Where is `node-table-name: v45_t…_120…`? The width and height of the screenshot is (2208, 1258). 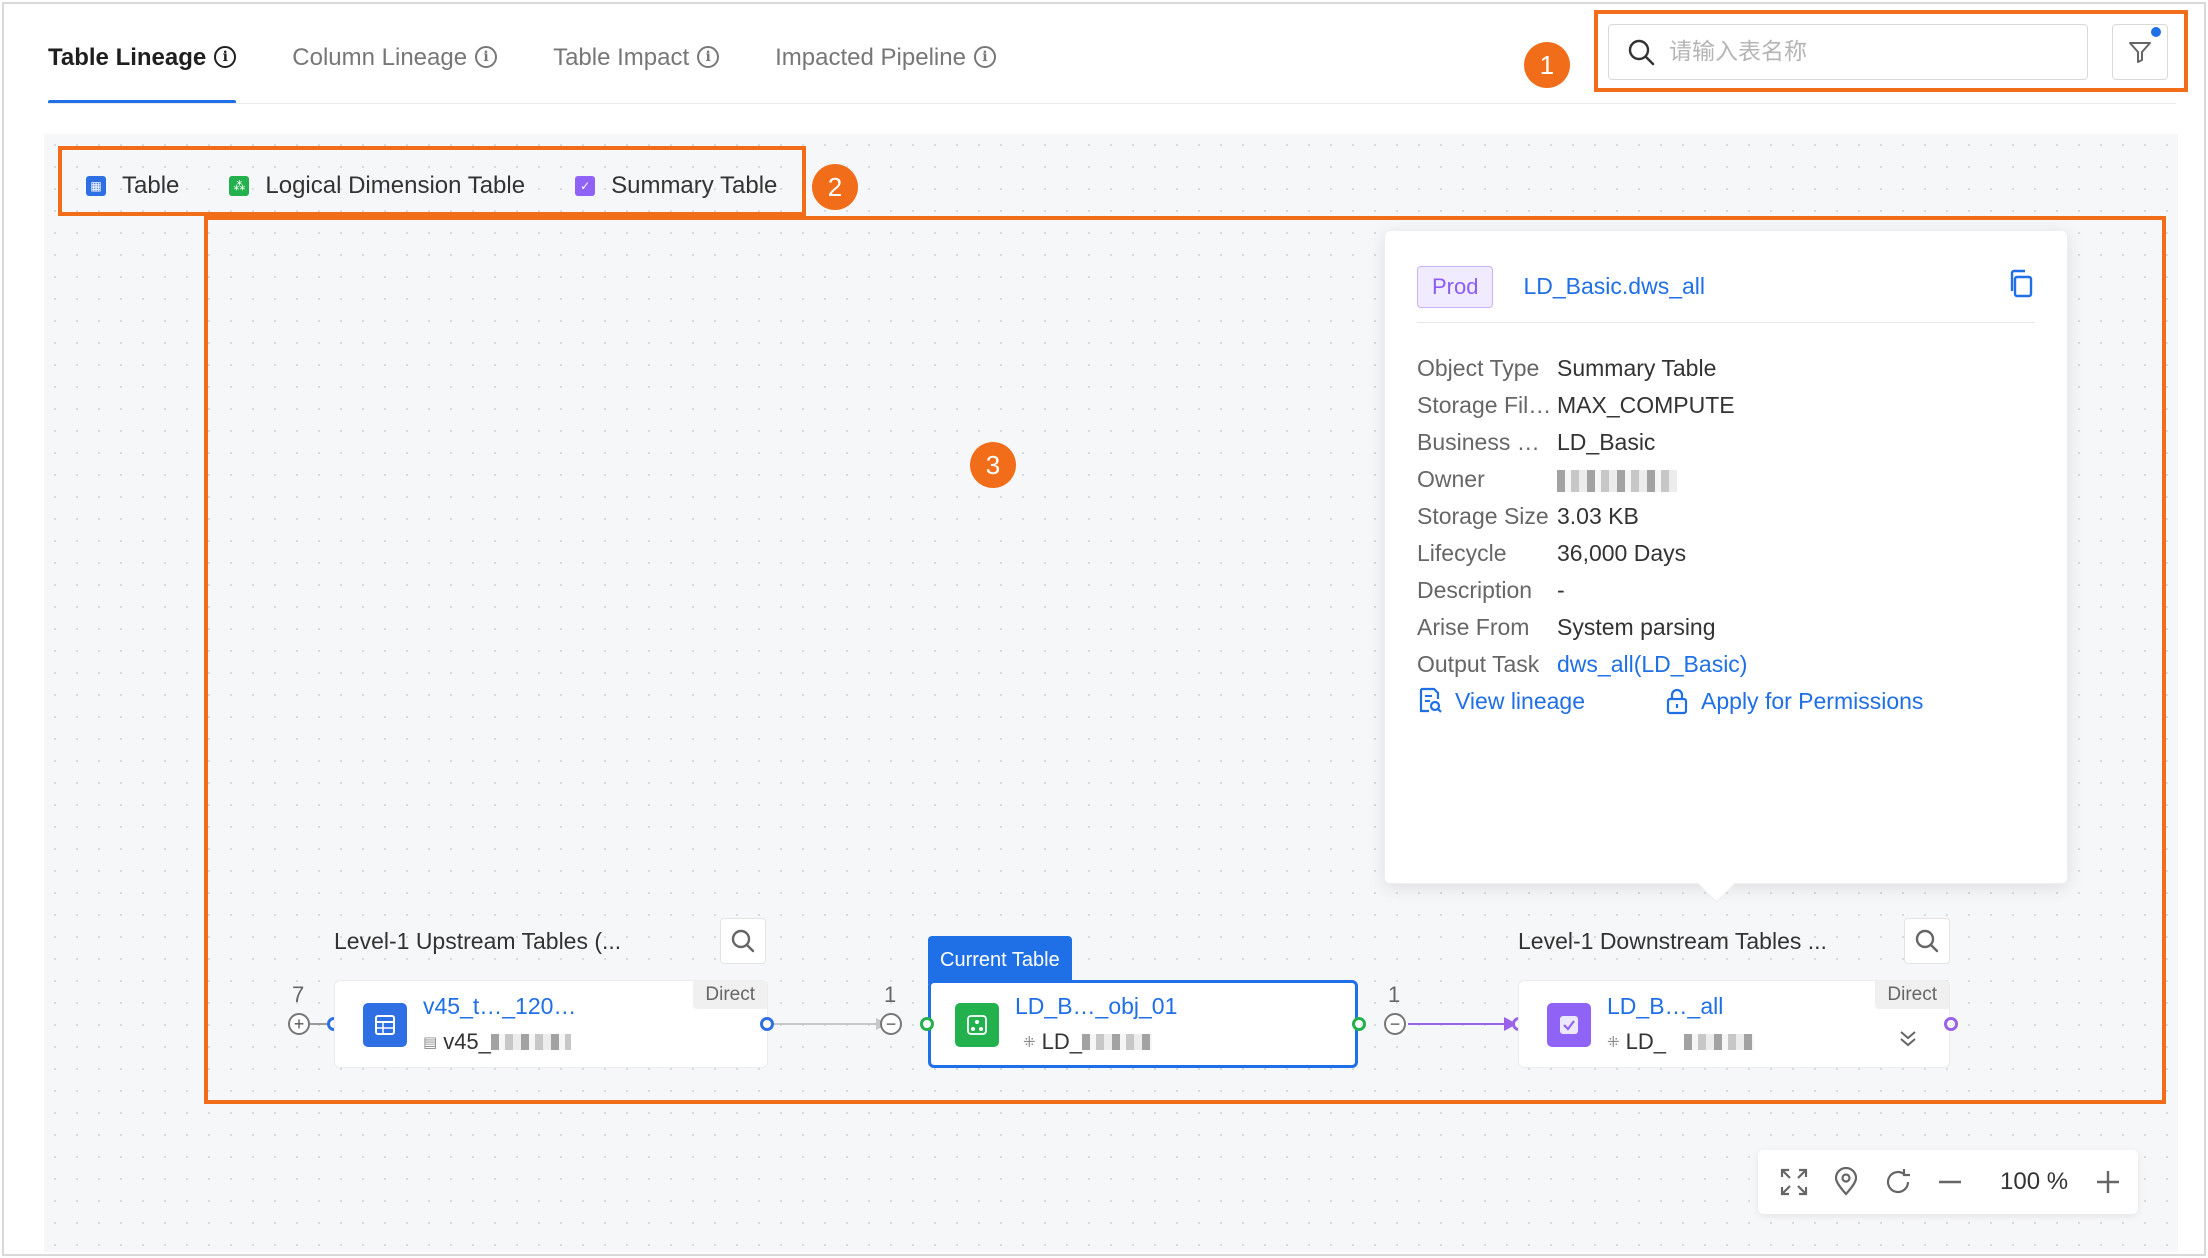 node-table-name: v45_t…_120… is located at coordinates (499, 1006).